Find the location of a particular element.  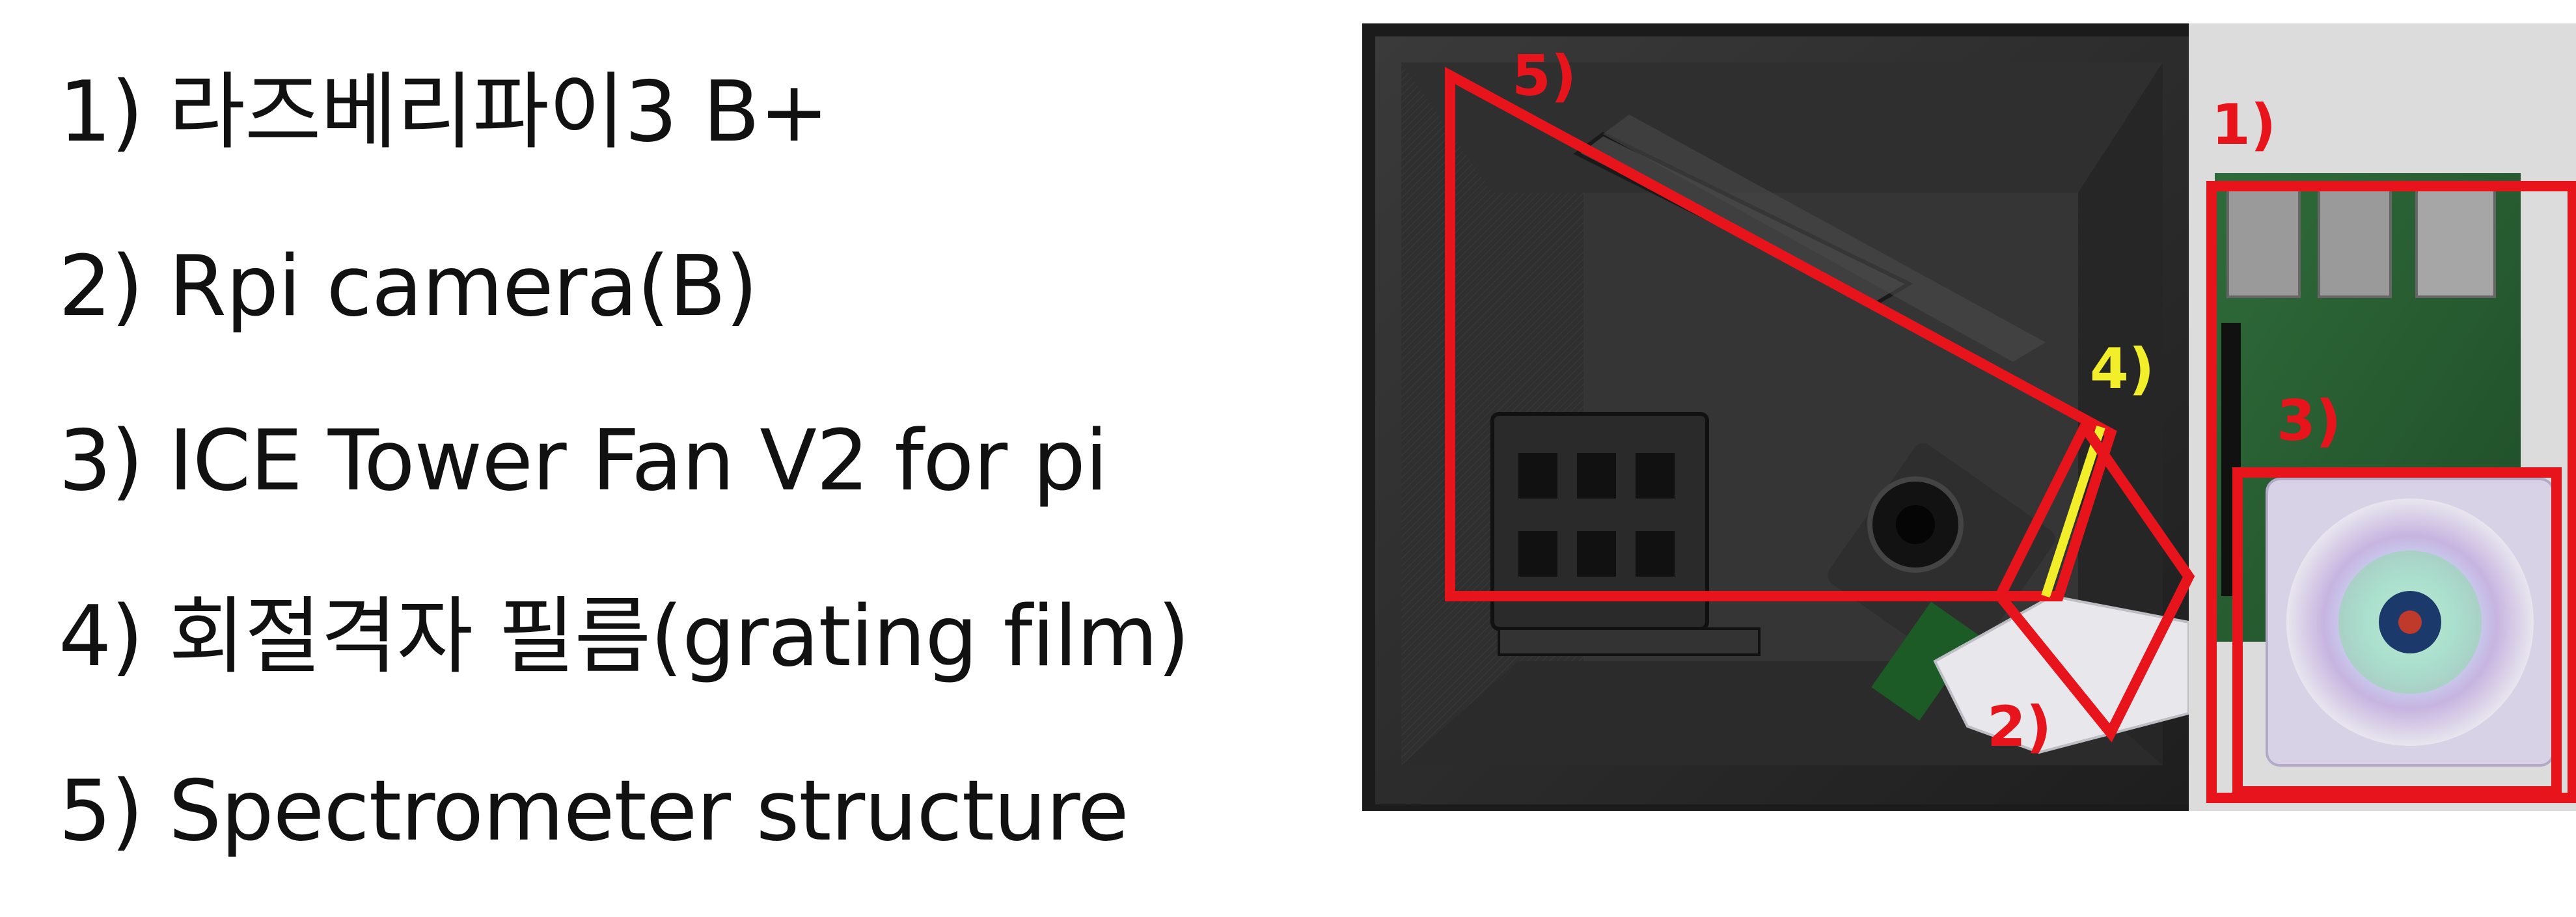

legend-item-ice-tower-fan: 3) ICE Tower Fan V2 for pi is located at coordinates (584, 461).